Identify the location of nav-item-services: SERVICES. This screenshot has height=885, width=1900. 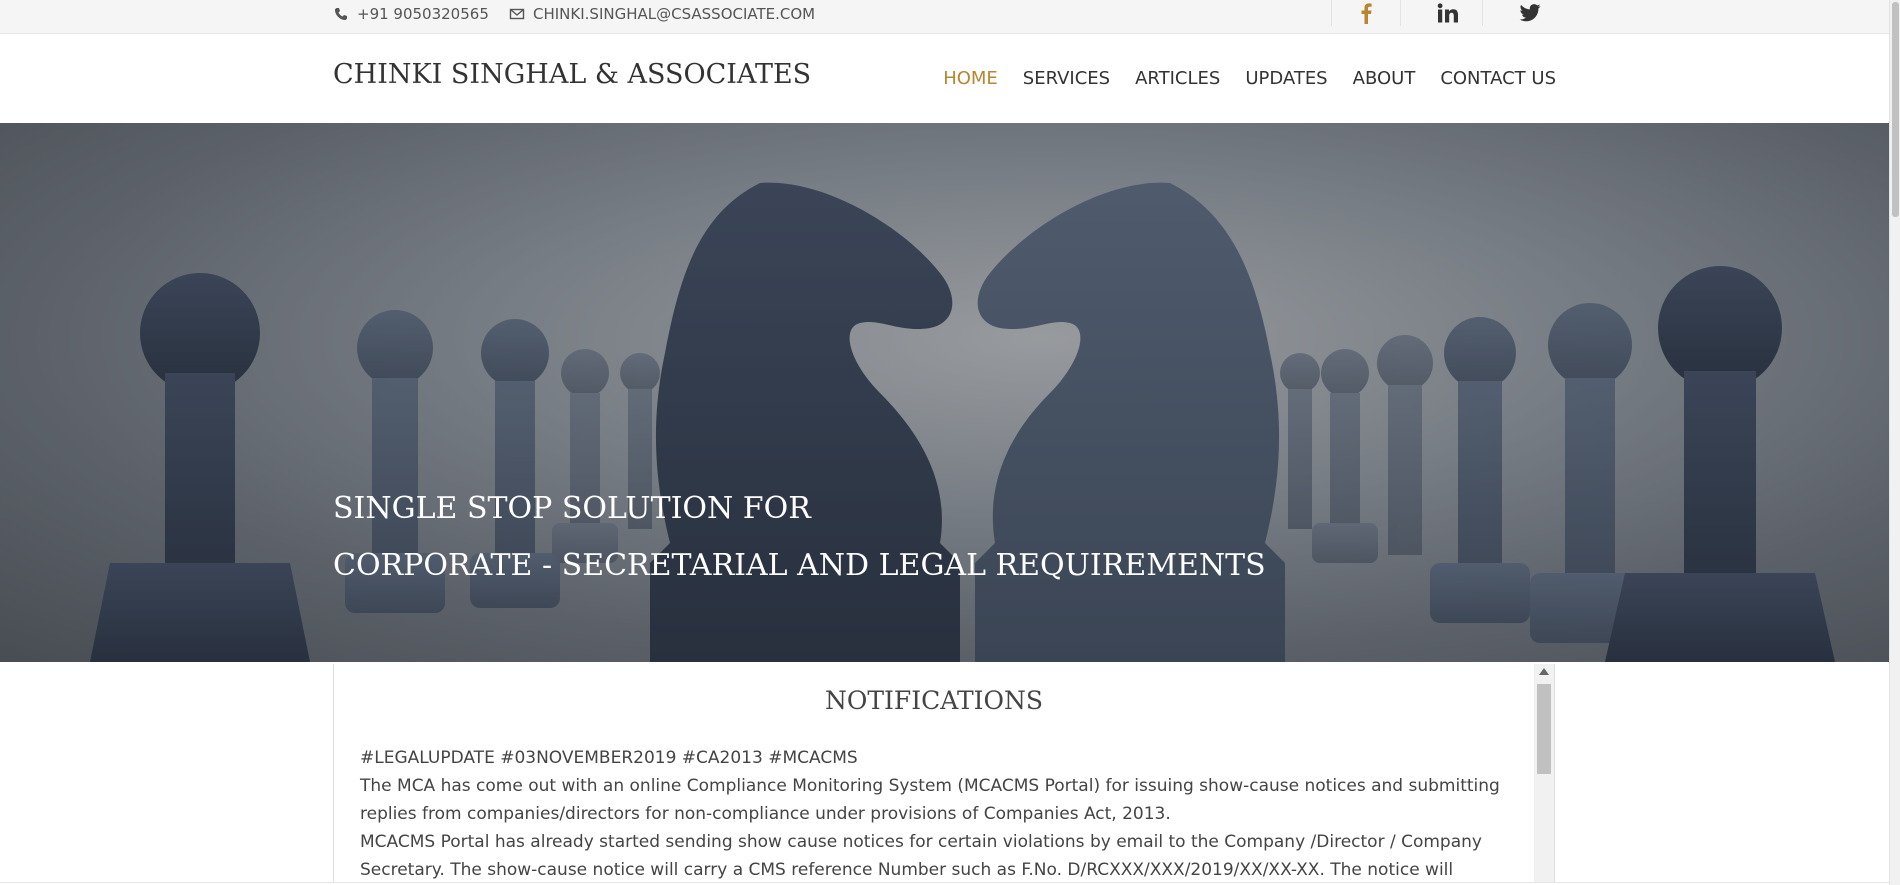
(1066, 78).